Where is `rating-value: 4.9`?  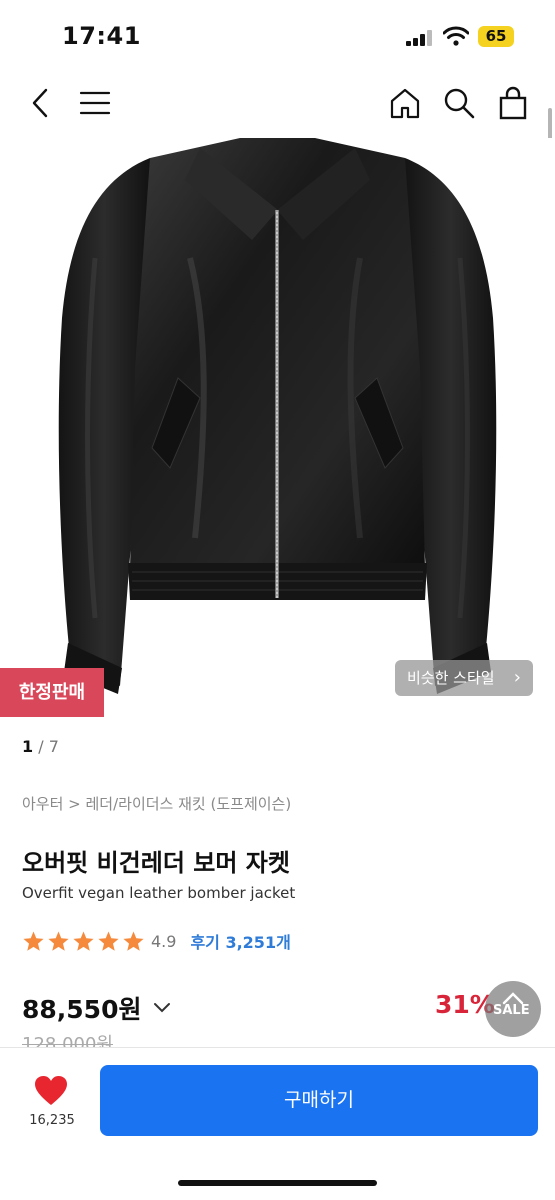 rating-value: 4.9 is located at coordinates (164, 941).